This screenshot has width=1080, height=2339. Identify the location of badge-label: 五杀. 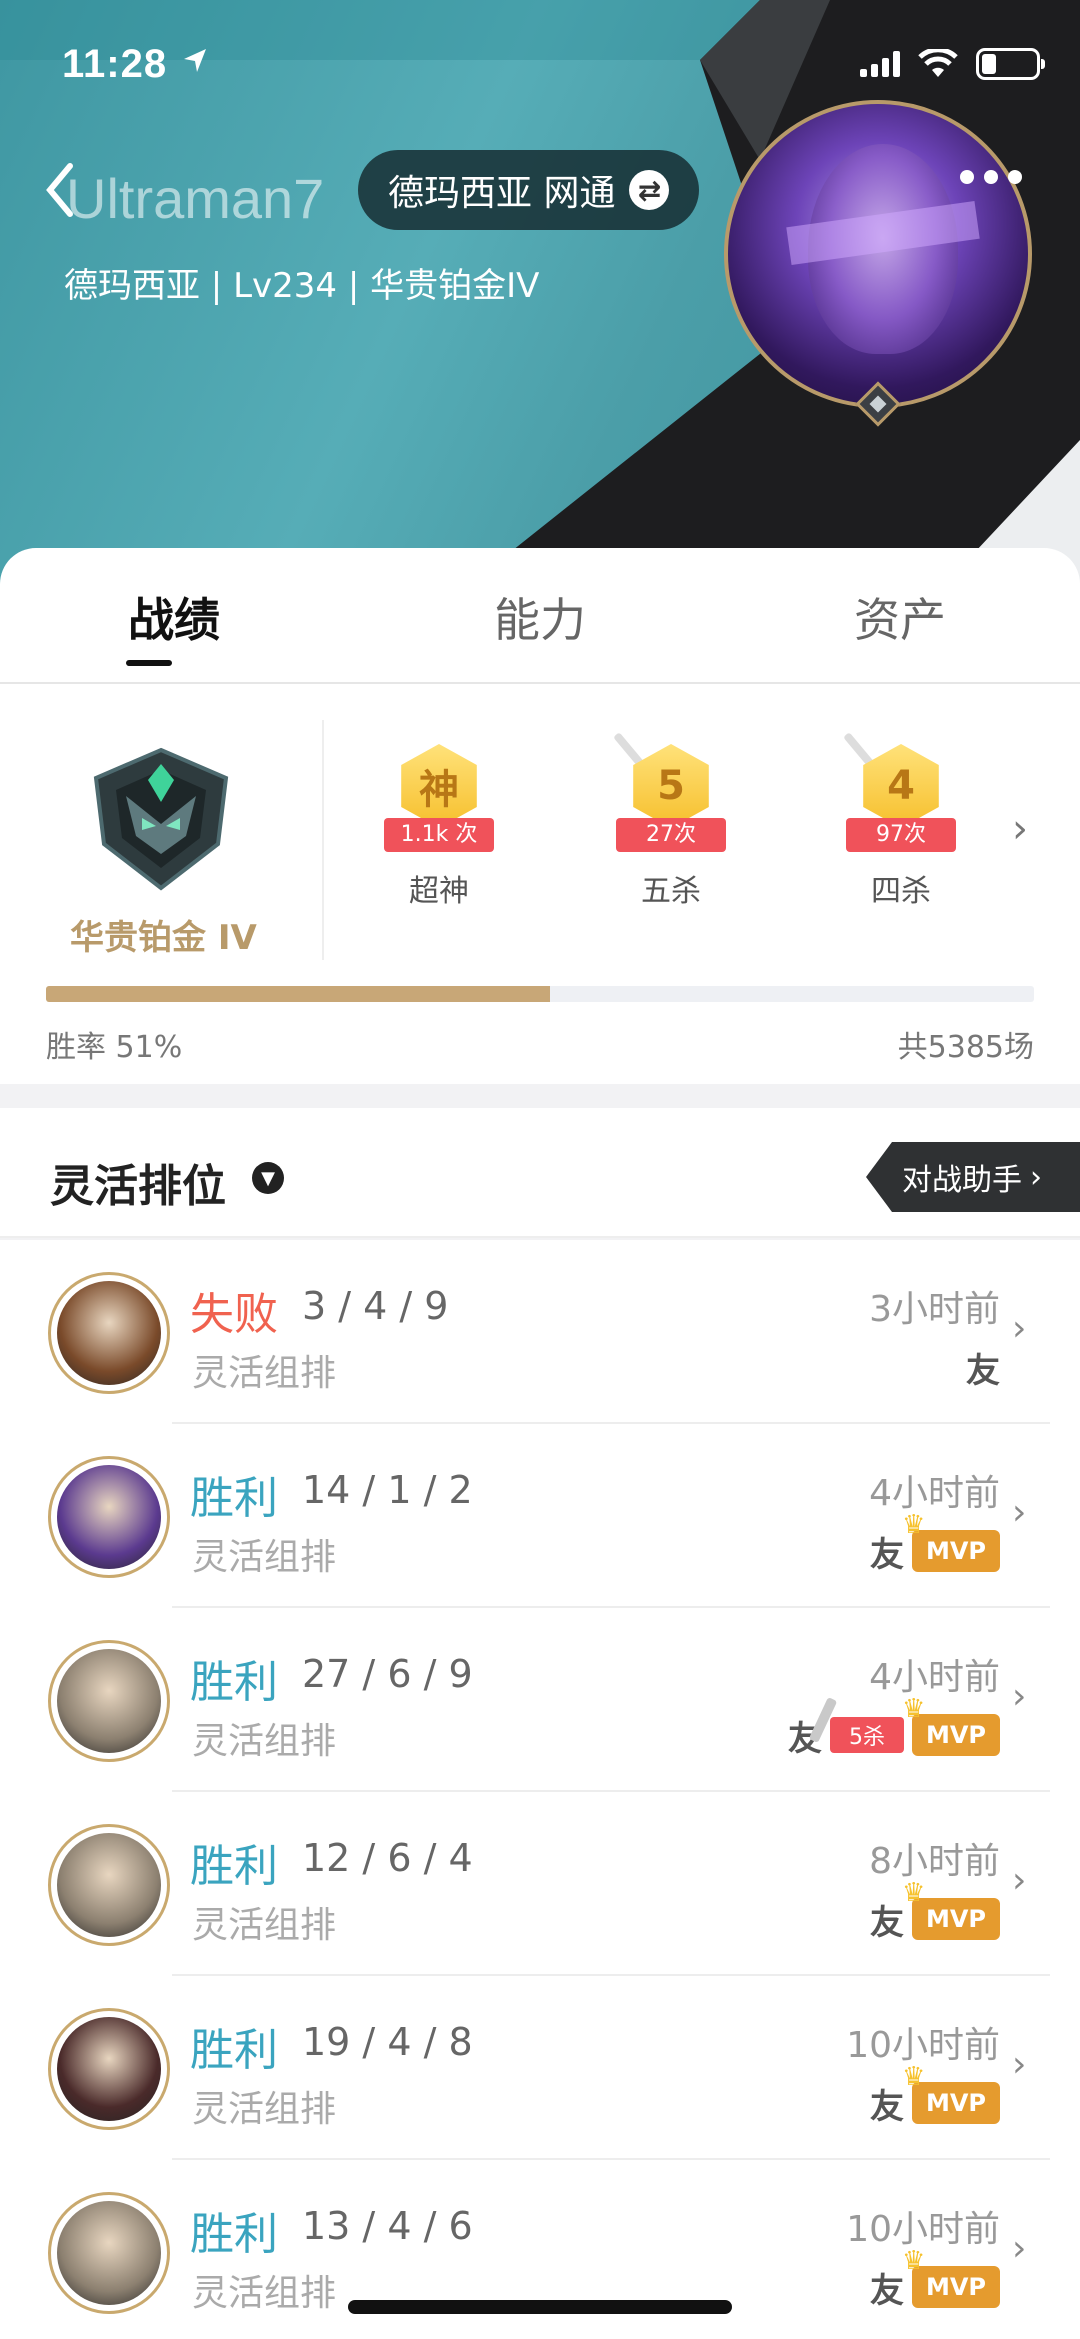
(671, 891).